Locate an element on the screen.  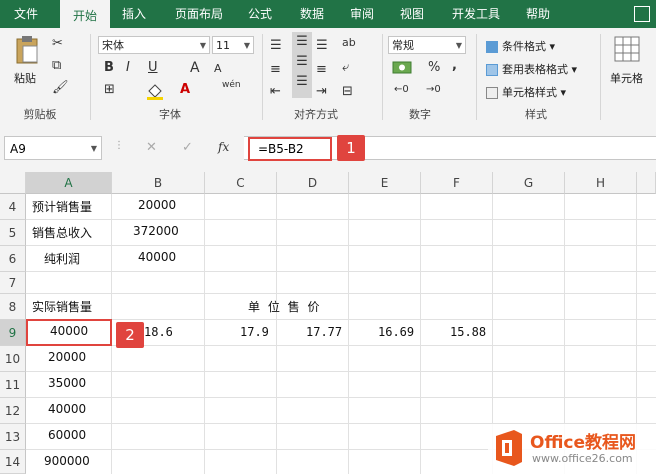
cell-e9: 16.69 is located at coordinates (396, 332).